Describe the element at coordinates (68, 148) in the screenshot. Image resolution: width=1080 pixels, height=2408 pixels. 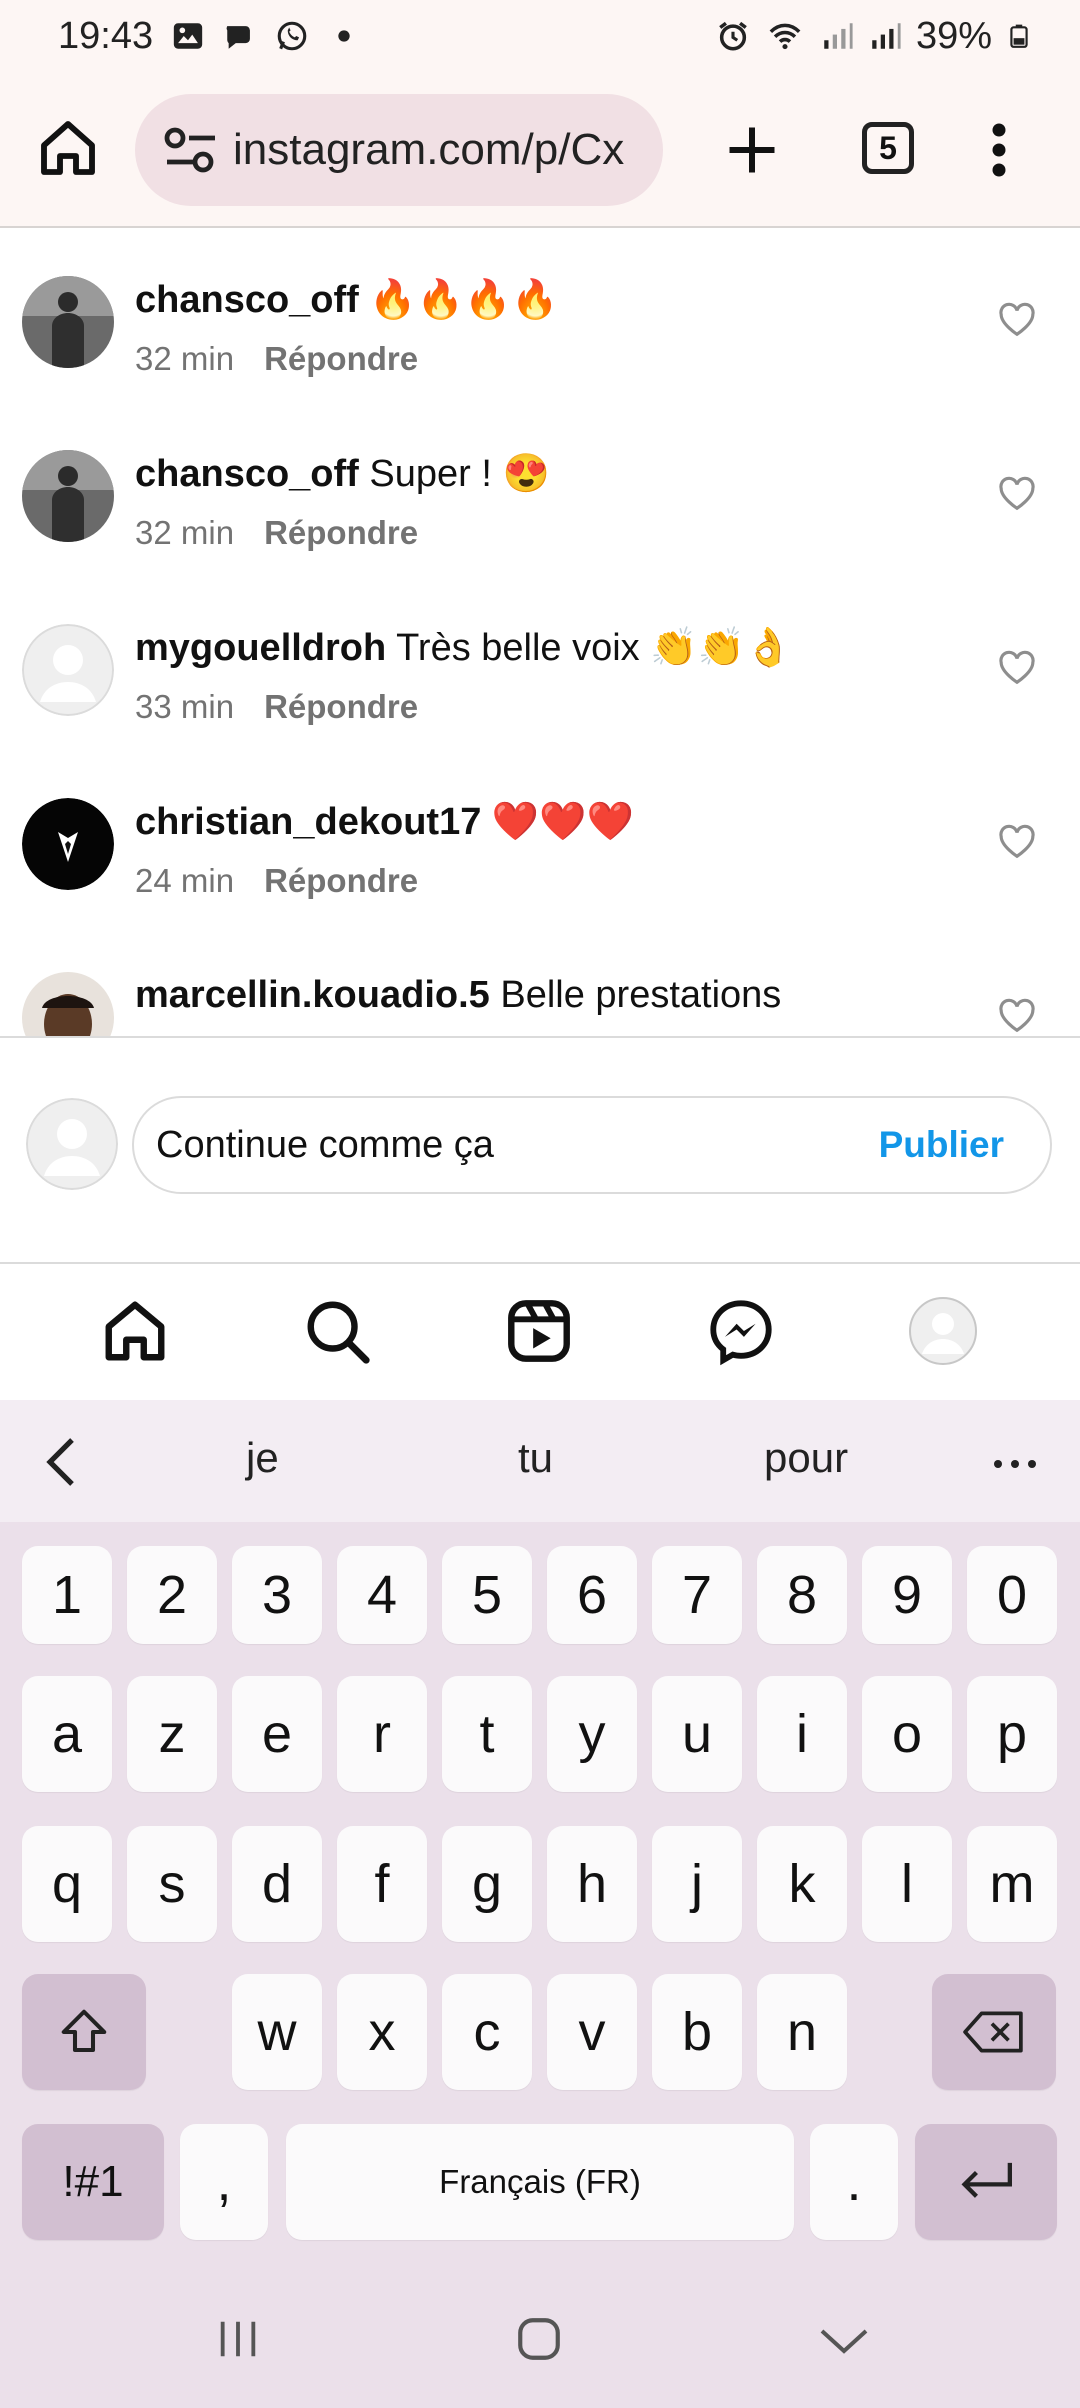
I see `browser-home-icon` at that location.